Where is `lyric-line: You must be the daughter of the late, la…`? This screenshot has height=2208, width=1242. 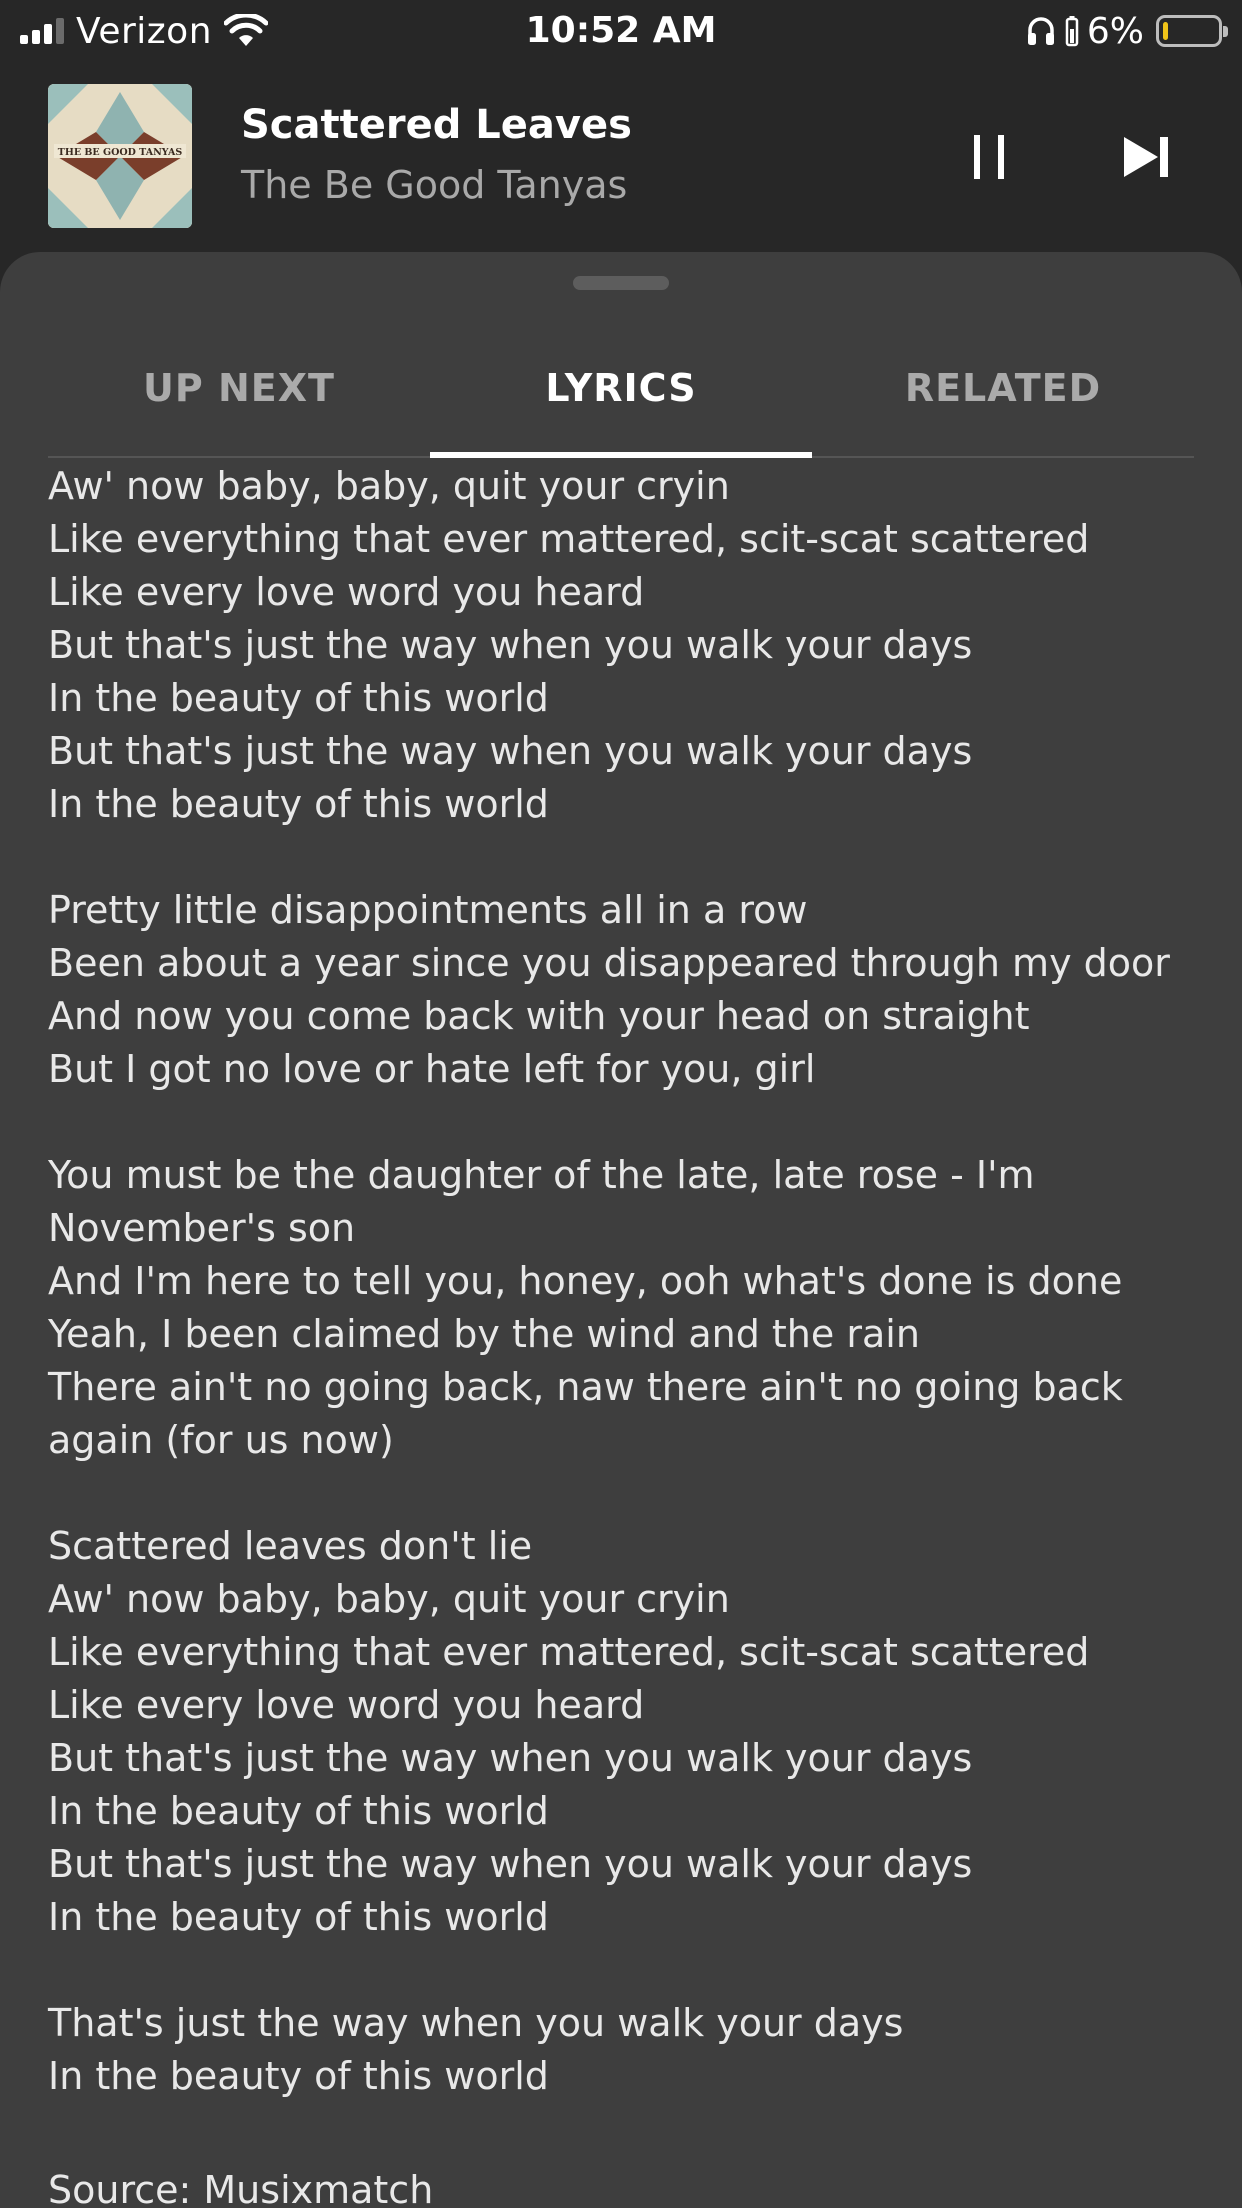
lyric-line: You must be the daughter of the late, la… is located at coordinates (541, 1175).